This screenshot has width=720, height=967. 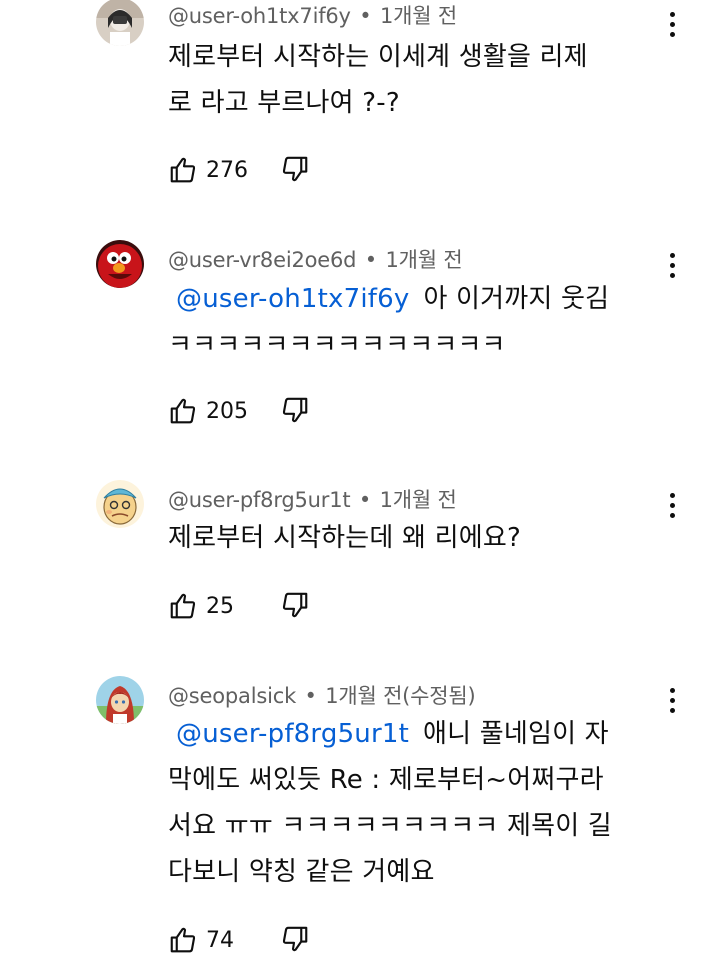 I want to click on comment-meta: @user-pf8rg5ur1t • 1개월 전, so click(x=312, y=499).